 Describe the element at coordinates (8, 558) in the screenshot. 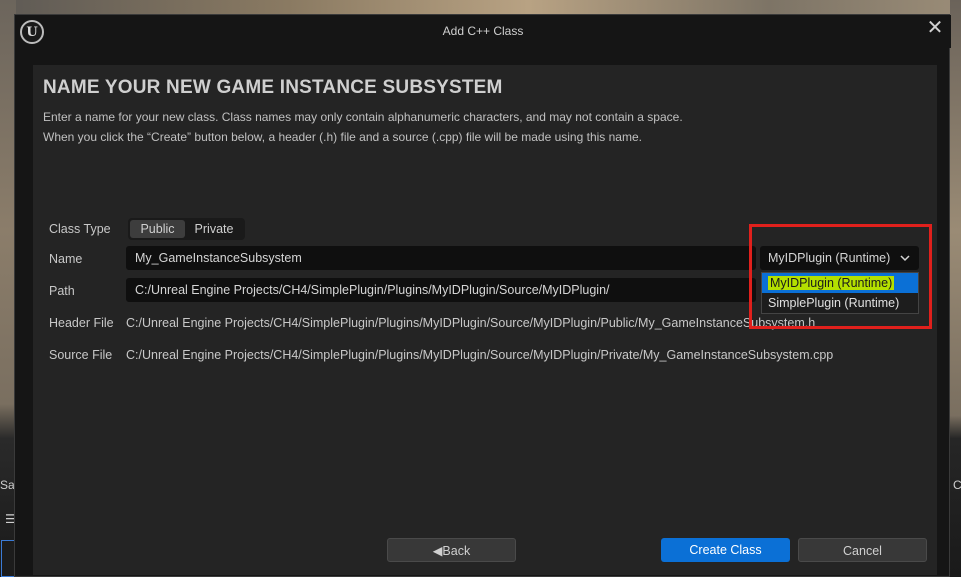

I see `background-panel-edge` at that location.